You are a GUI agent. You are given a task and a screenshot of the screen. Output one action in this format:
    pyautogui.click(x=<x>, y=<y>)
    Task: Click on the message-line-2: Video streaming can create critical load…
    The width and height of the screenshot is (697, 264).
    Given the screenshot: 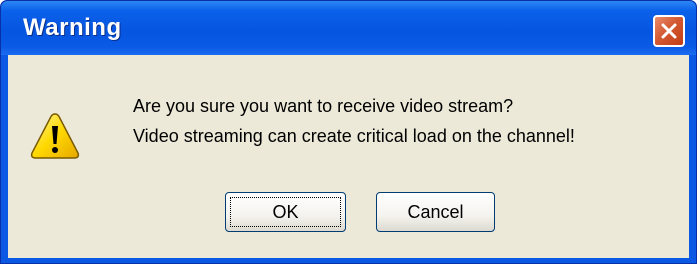 What is the action you would take?
    pyautogui.click(x=354, y=136)
    